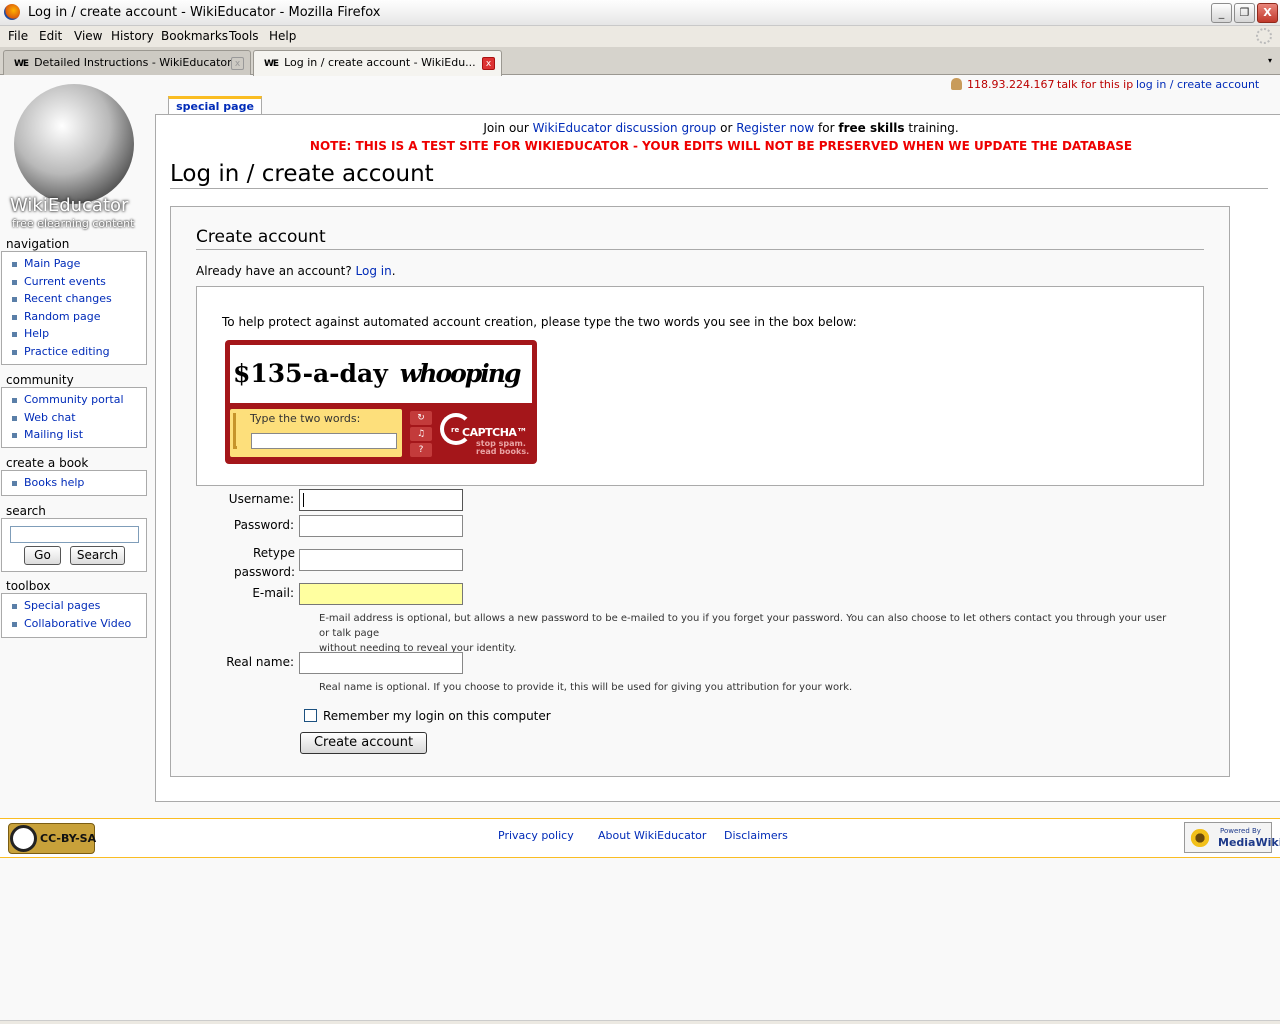 The width and height of the screenshot is (1280, 1024). Describe the element at coordinates (74, 352) in the screenshot. I see `sidebar-item-practice-editing: Practice editing` at that location.